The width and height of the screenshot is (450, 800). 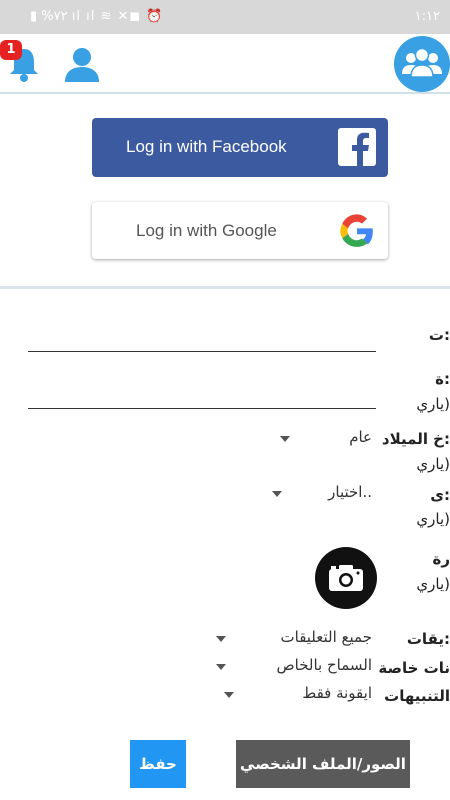 I want to click on notify-value: ايقونة فقط, so click(x=337, y=693).